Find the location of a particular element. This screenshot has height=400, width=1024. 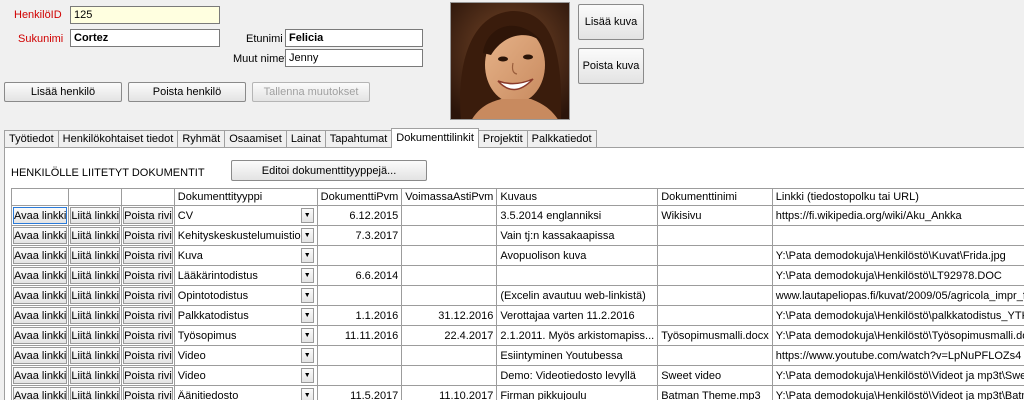

document-type-cell: Kehityskeskustelumuistio ▼ is located at coordinates (245, 235).